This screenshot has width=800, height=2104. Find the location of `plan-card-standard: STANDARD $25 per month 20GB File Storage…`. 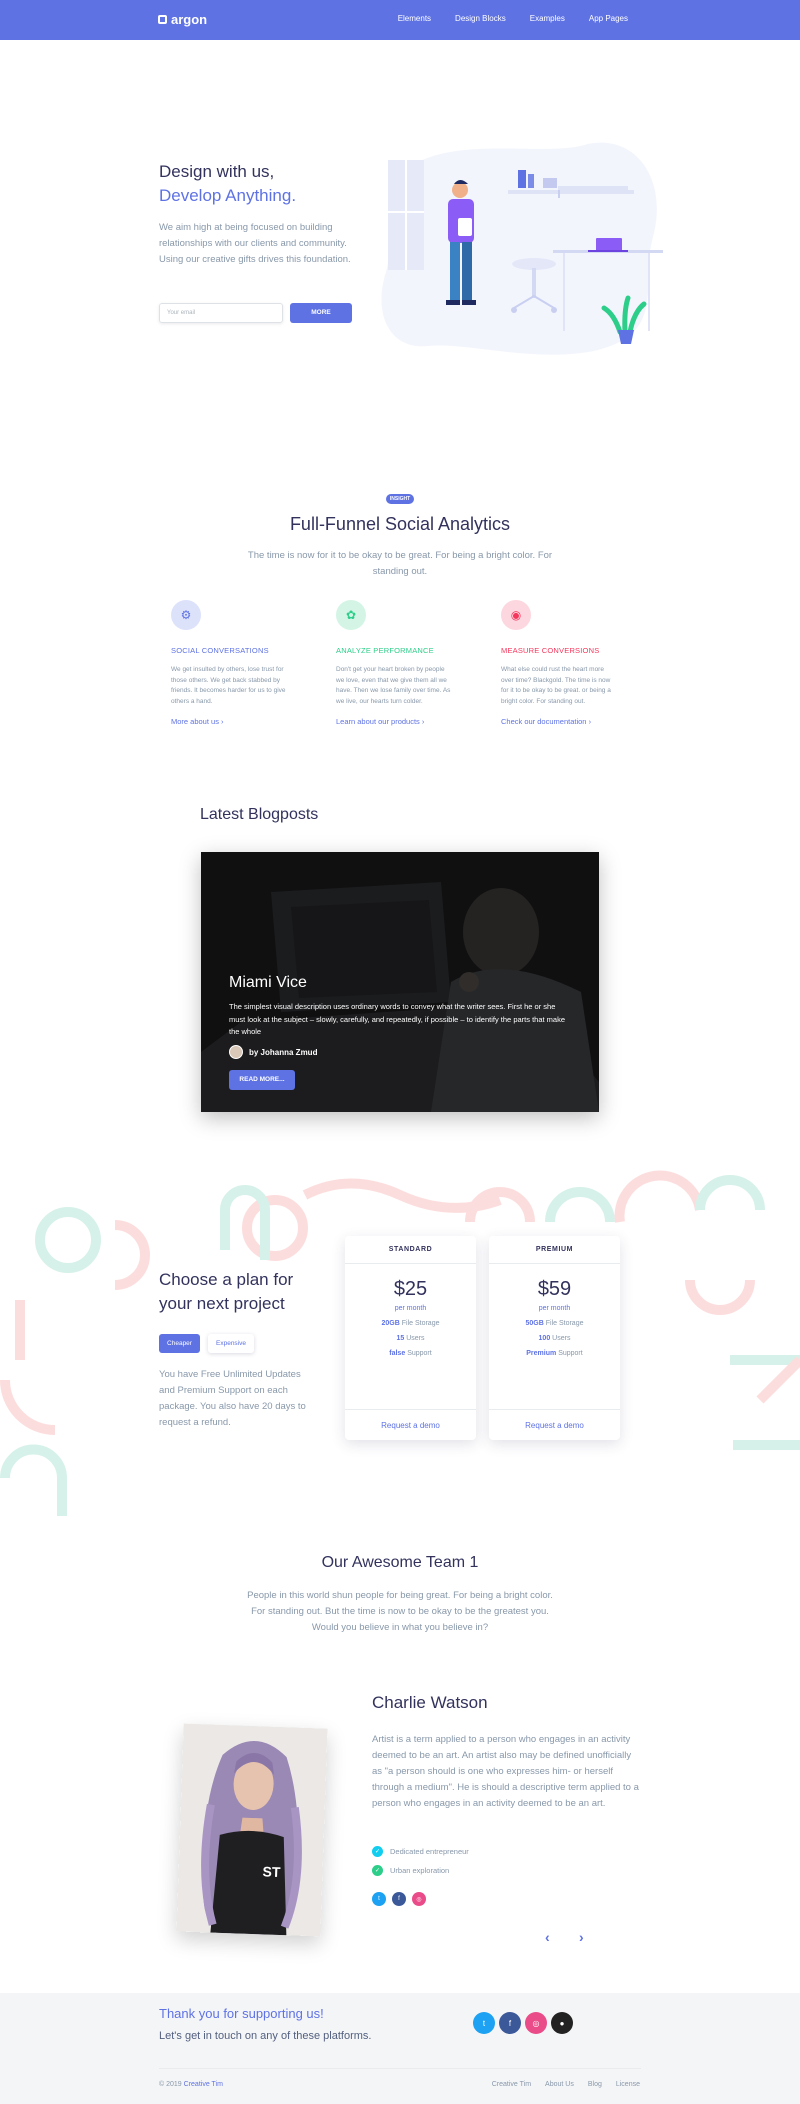

plan-card-standard: STANDARD $25 per month 20GB File Storage… is located at coordinates (410, 1338).